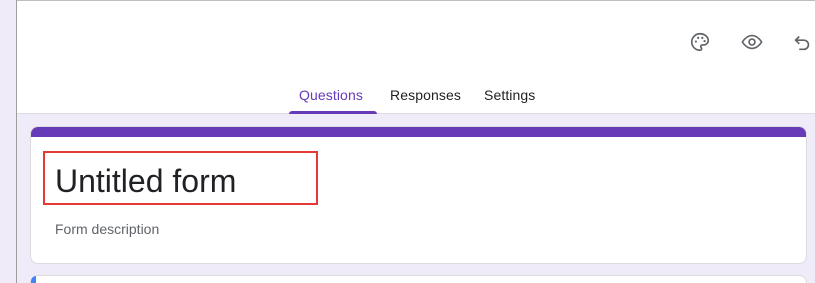 This screenshot has height=283, width=815. I want to click on question-card, so click(418, 279).